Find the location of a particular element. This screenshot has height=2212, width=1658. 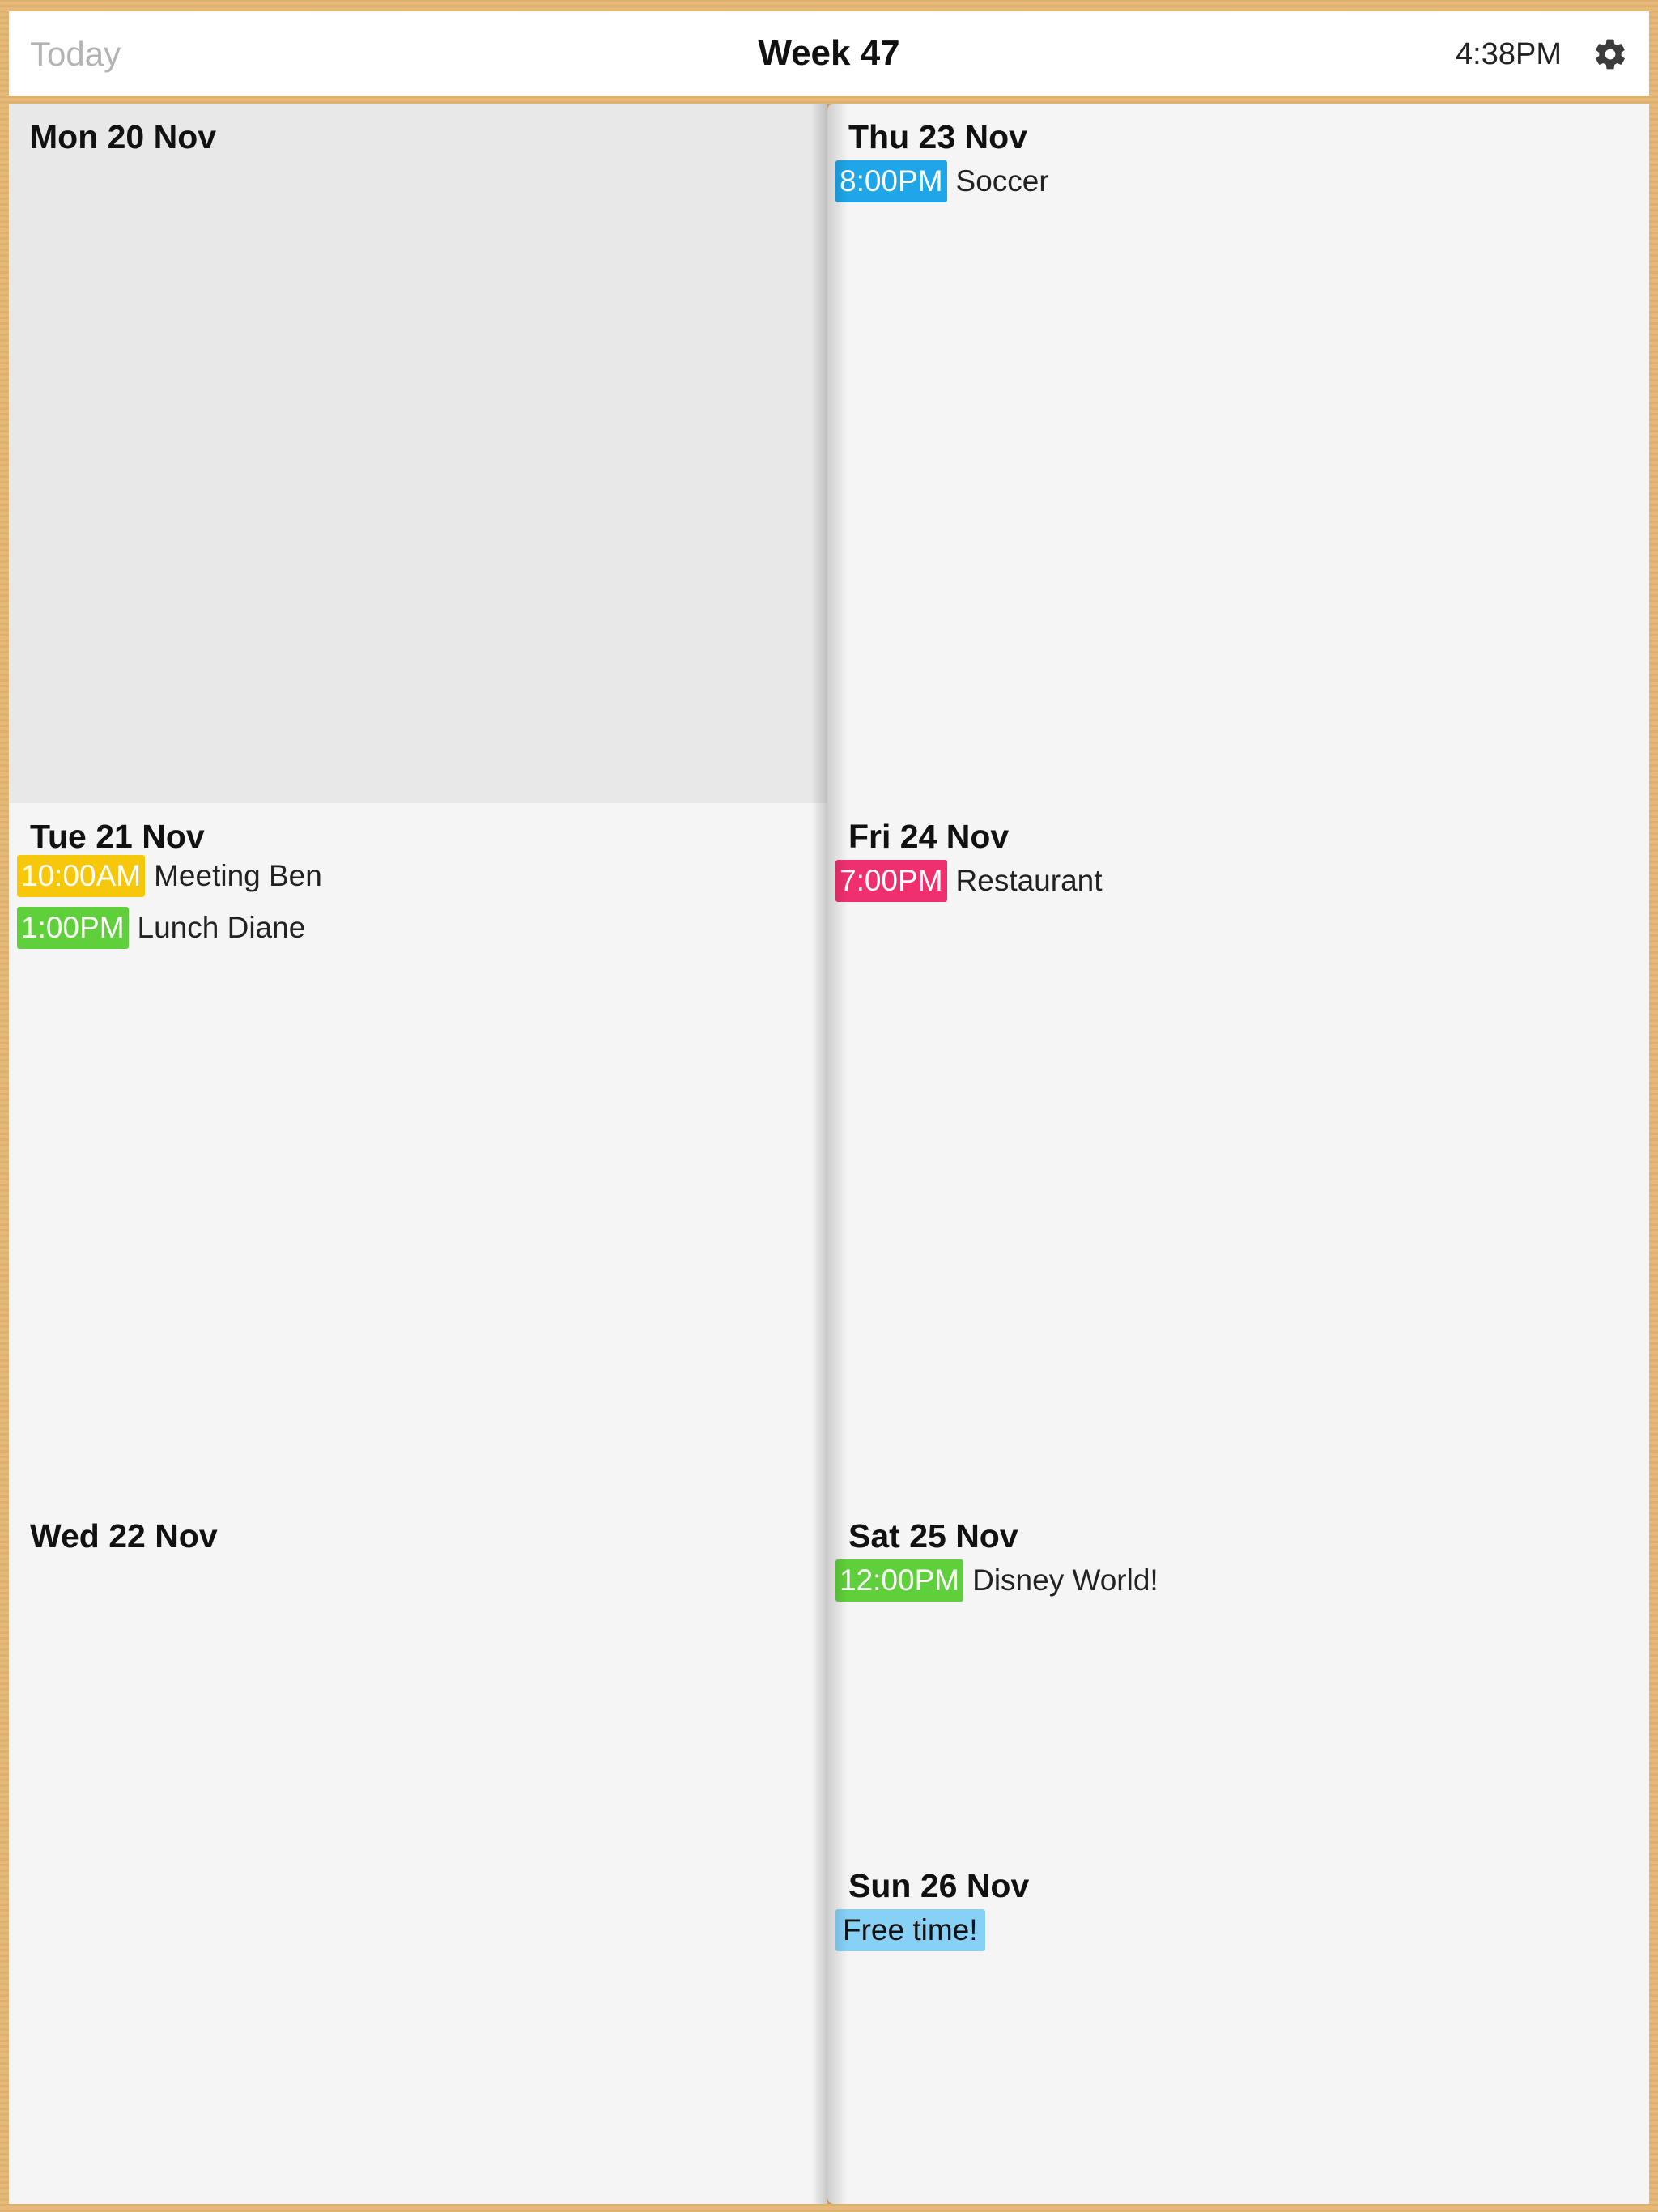

day-title: Wed 22 Nov is located at coordinates (124, 1536).